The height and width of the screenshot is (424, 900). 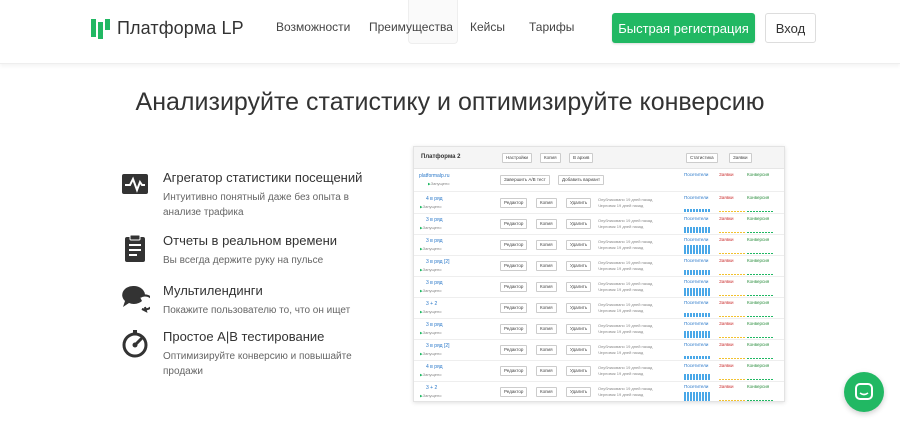 I want to click on preview-archive-button: В архив, so click(x=581, y=158).